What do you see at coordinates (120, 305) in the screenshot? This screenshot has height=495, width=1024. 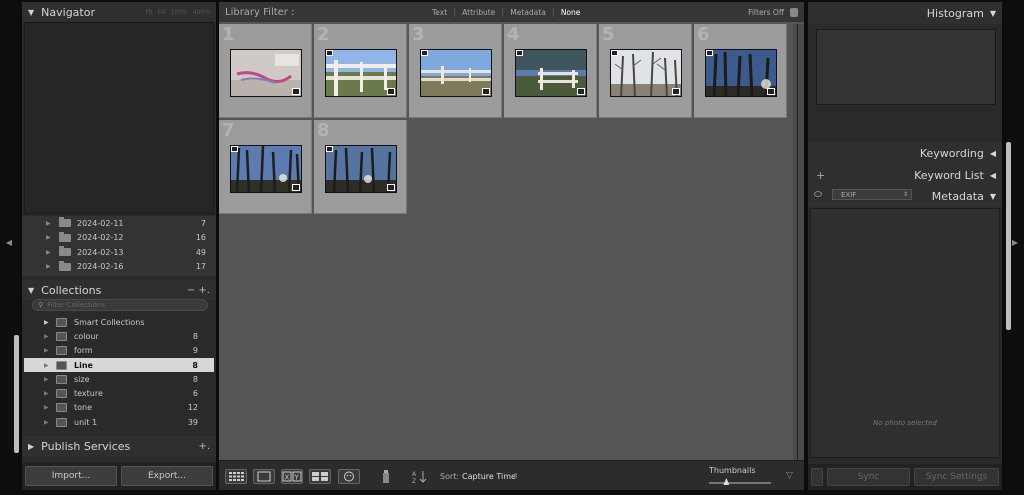 I see `collections-search-input: ⚲ Filter Collections` at bounding box center [120, 305].